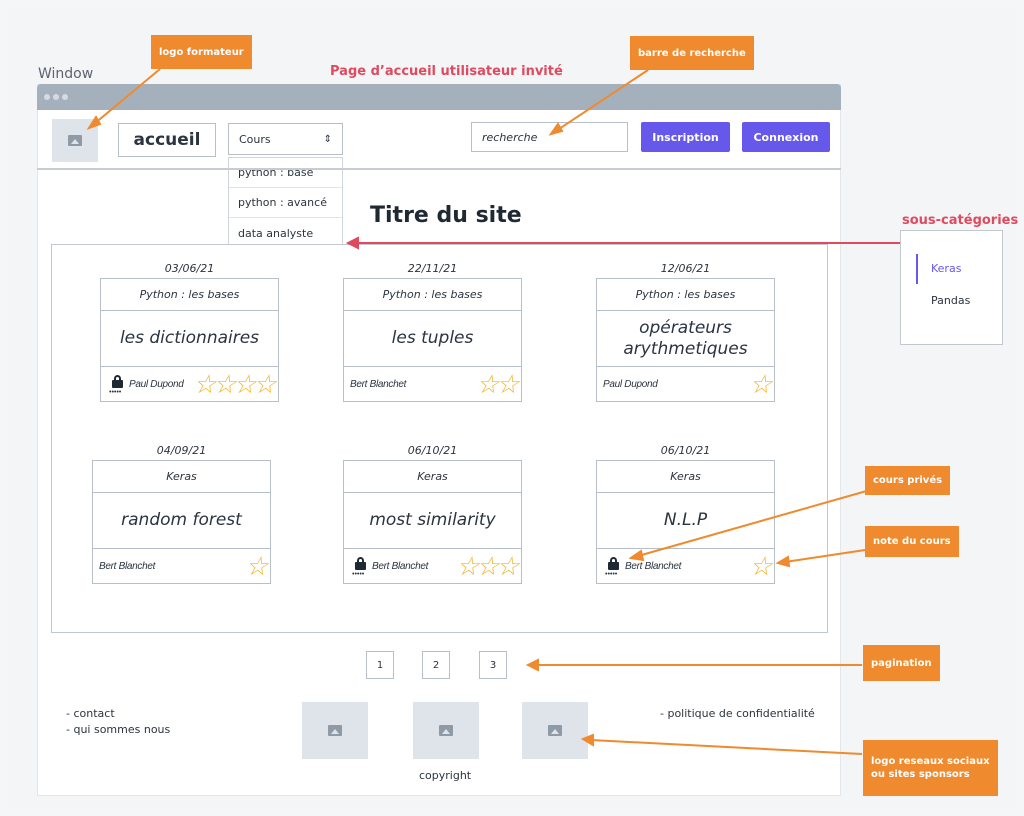  What do you see at coordinates (234, 384) in the screenshot?
I see `rating-stars: ☆ ☆ ☆ ☆` at bounding box center [234, 384].